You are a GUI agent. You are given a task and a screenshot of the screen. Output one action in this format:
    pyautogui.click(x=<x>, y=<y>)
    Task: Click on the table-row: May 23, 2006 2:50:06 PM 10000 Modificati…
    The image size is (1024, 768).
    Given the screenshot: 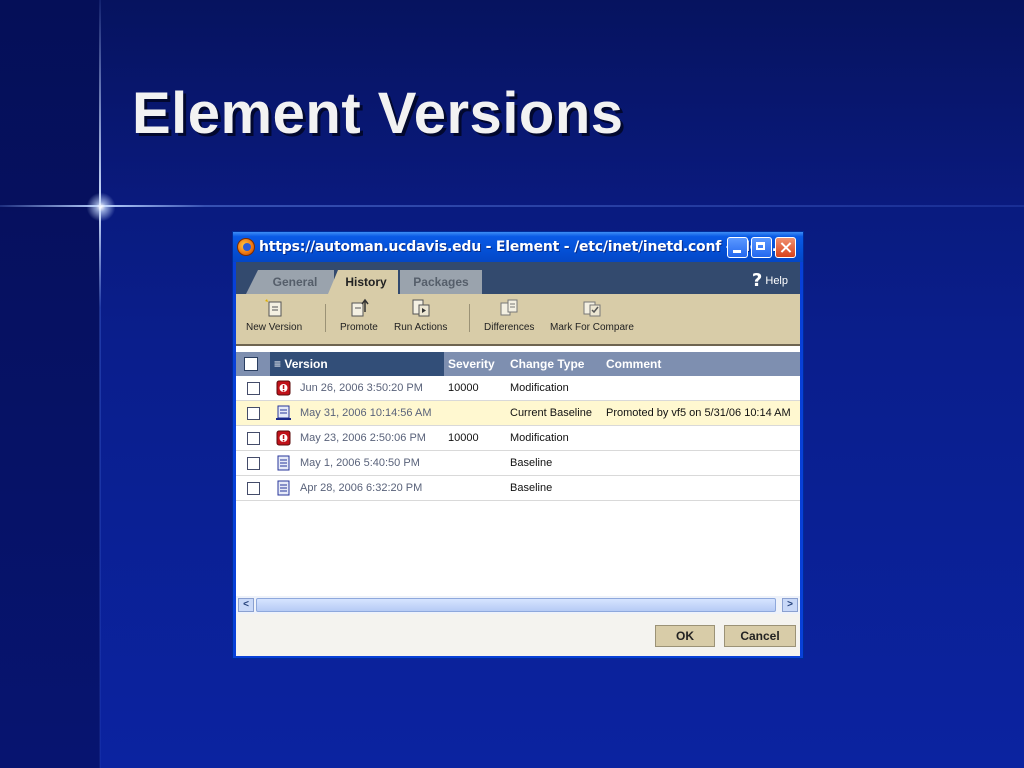 What is the action you would take?
    pyautogui.click(x=518, y=438)
    